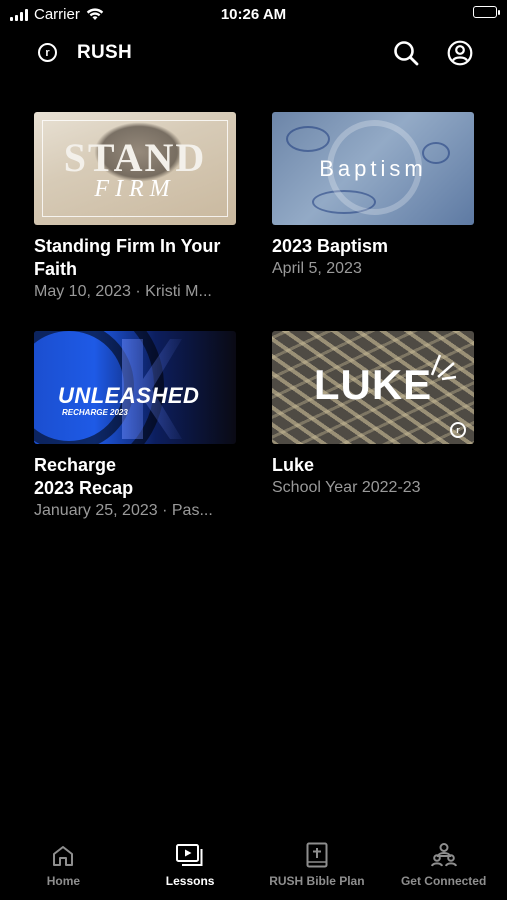 The height and width of the screenshot is (900, 507). What do you see at coordinates (190, 872) in the screenshot?
I see `tab-lessons: Lessons` at bounding box center [190, 872].